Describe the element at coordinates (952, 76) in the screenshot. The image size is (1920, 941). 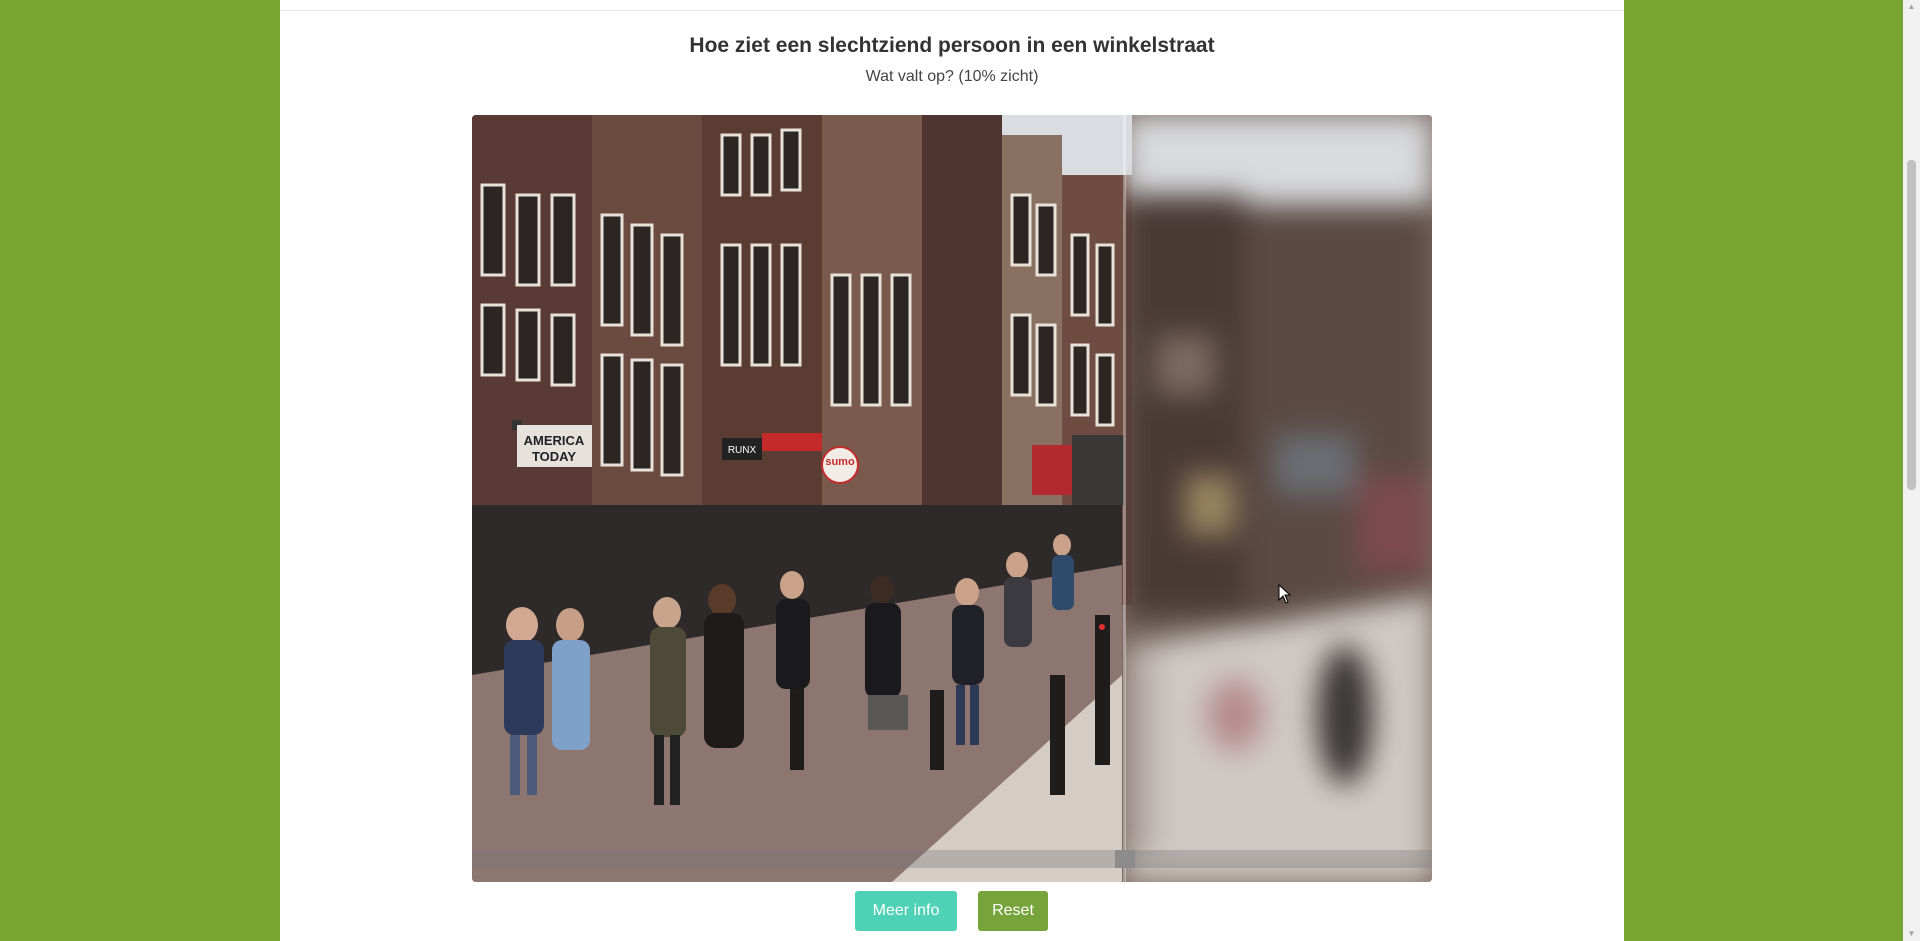
I see `page-subtitle: Wat valt op? (10% zicht)` at that location.